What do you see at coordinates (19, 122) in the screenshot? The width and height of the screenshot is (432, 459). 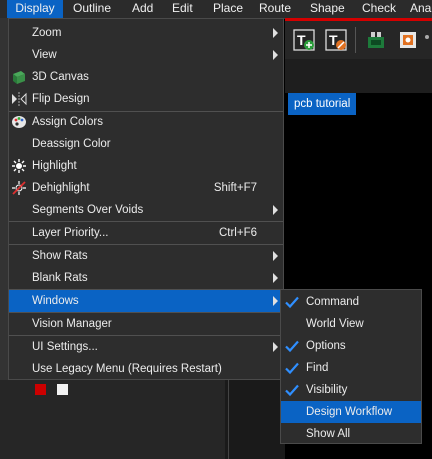 I see `palette-icon` at bounding box center [19, 122].